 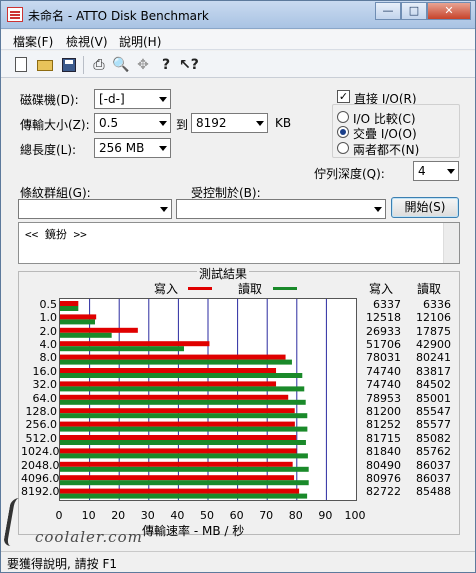 I want to click on read-value: 85547, so click(x=433, y=411).